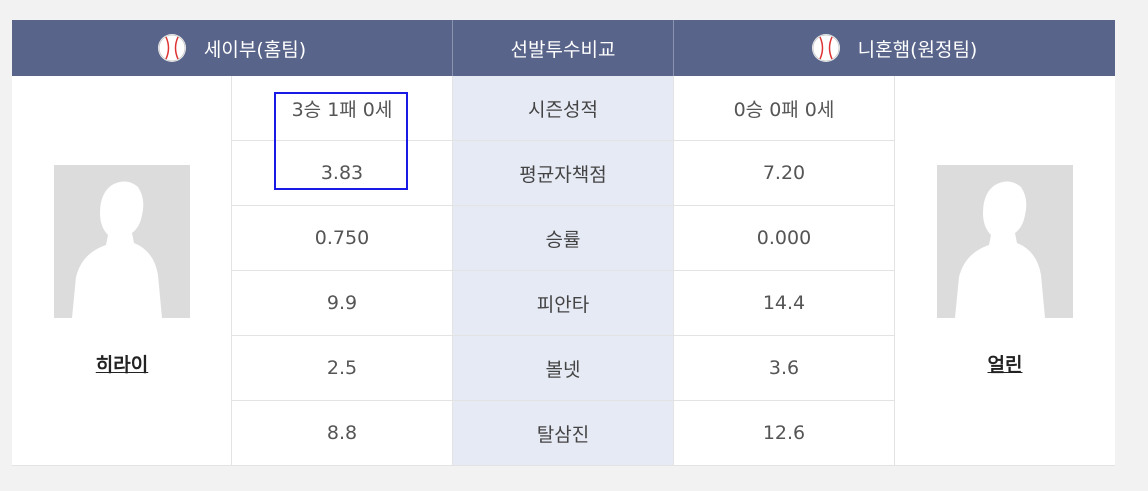 Image resolution: width=1148 pixels, height=491 pixels. Describe the element at coordinates (342, 238) in the screenshot. I see `home-stat-winrate: 0.750` at that location.